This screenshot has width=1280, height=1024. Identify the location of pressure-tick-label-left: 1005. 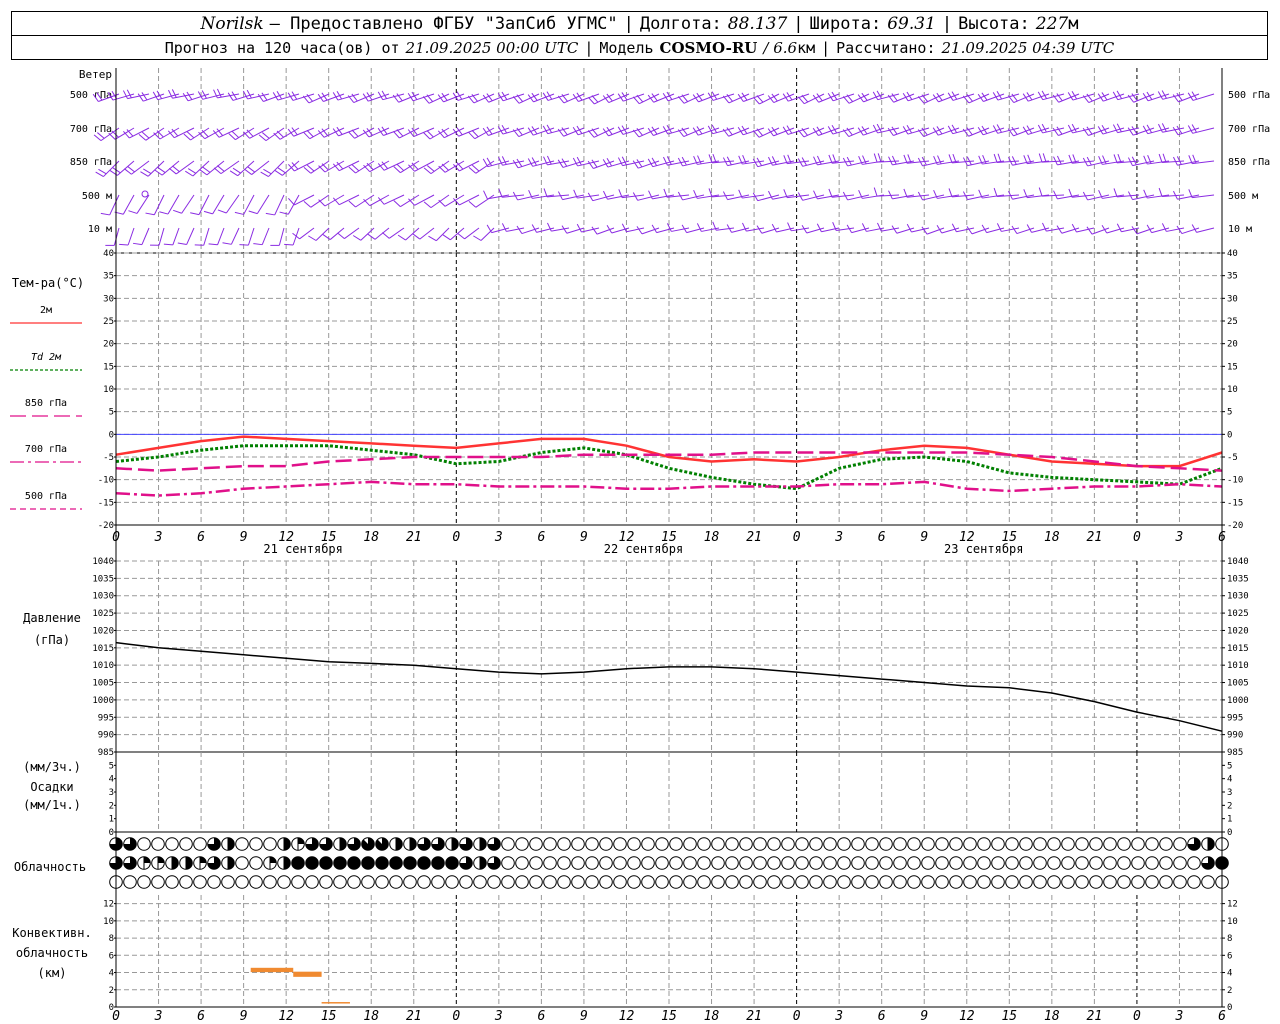
(103, 684).